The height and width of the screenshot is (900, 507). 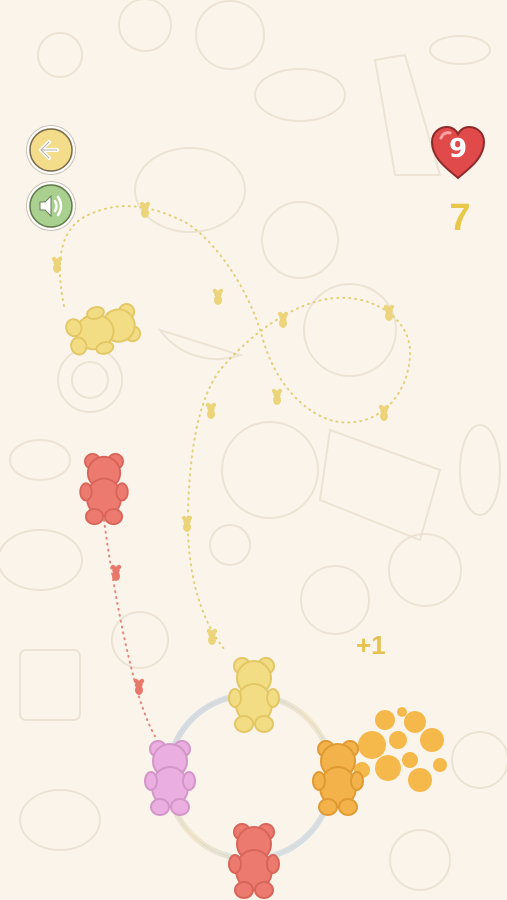 What do you see at coordinates (130, 629) in the screenshot?
I see `red-path` at bounding box center [130, 629].